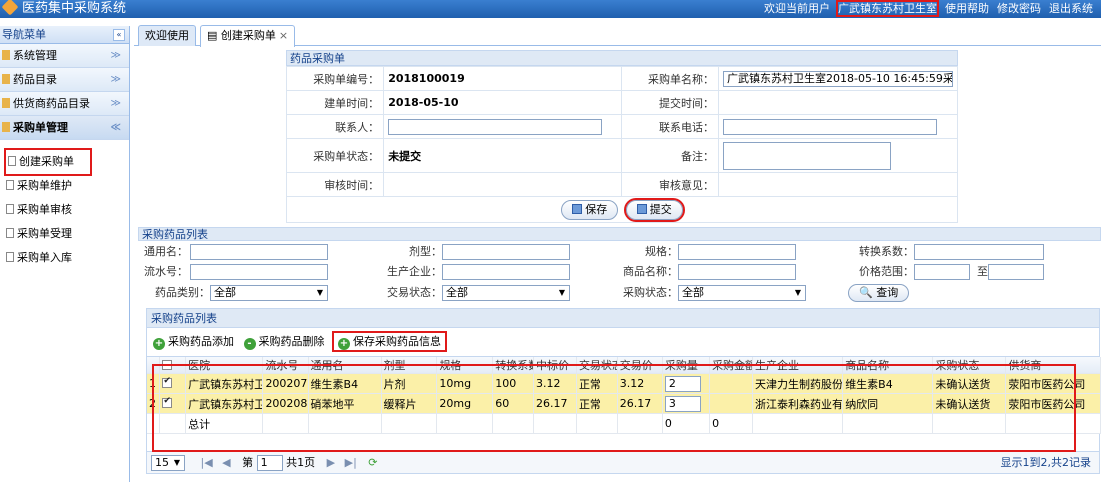  What do you see at coordinates (301, 462) in the screenshot?
I see `total-pages: 共1页` at bounding box center [301, 462].